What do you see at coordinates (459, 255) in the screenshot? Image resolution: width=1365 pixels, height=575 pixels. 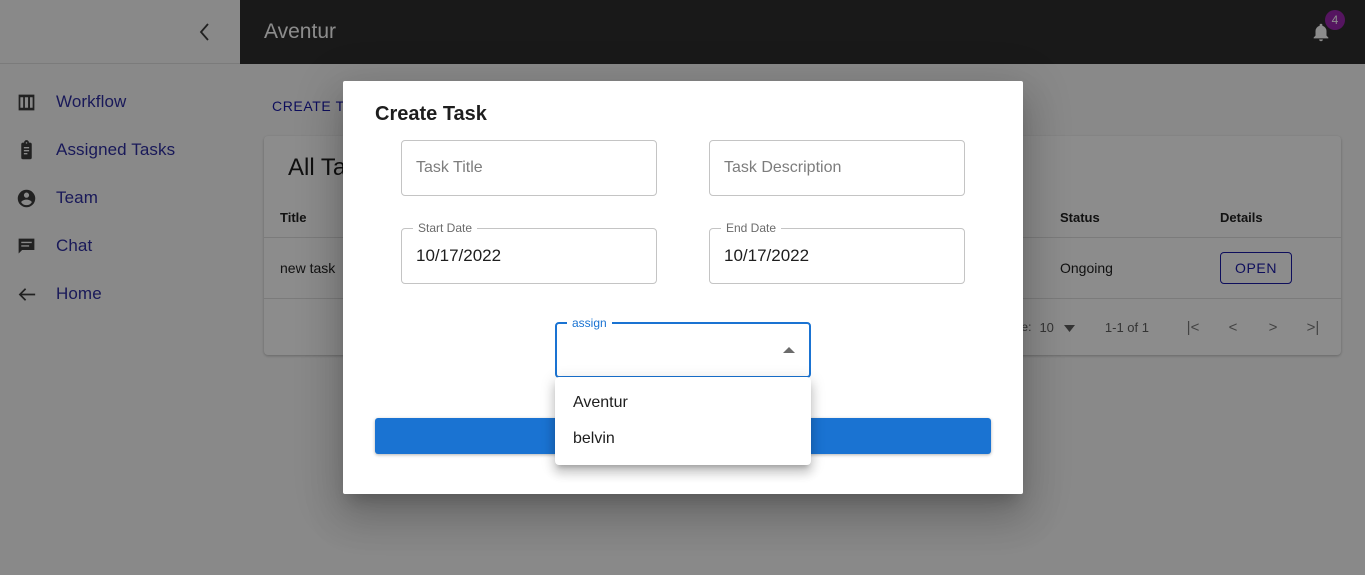 I see `start-date-value: 10/17/2022` at bounding box center [459, 255].